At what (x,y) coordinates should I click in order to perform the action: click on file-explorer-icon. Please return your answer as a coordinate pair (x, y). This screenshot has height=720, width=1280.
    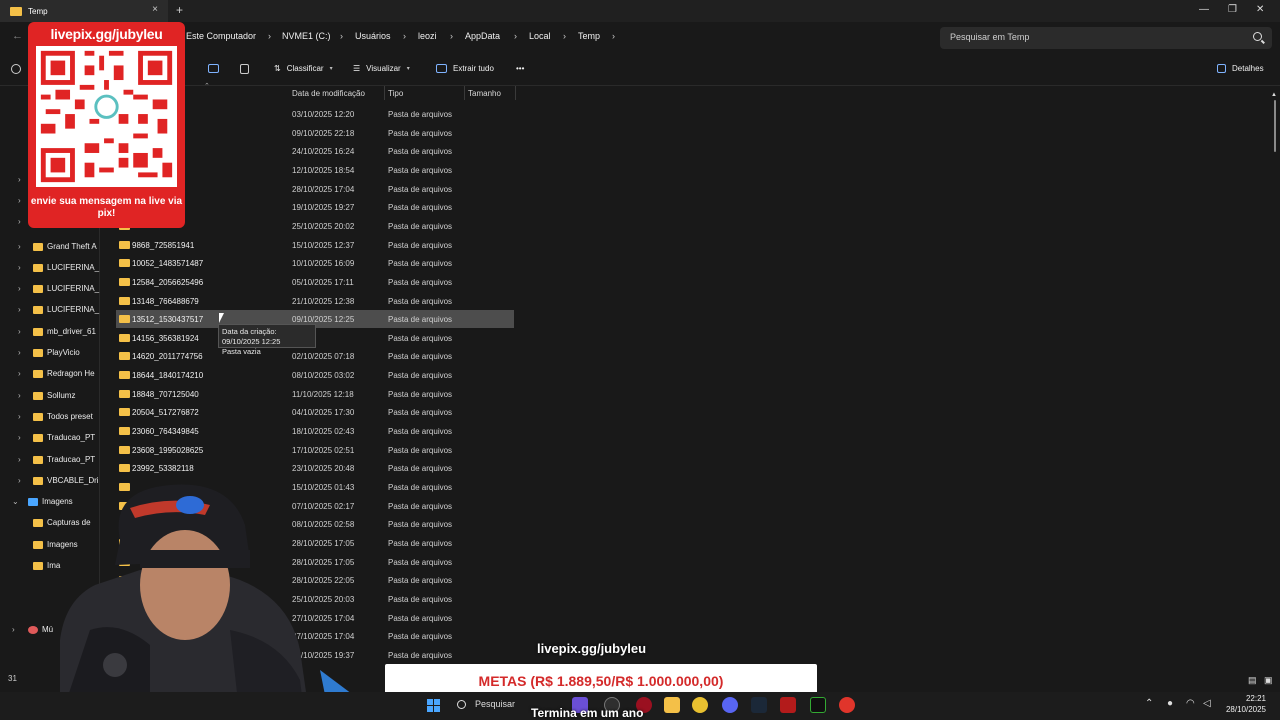
    Looking at the image, I should click on (672, 705).